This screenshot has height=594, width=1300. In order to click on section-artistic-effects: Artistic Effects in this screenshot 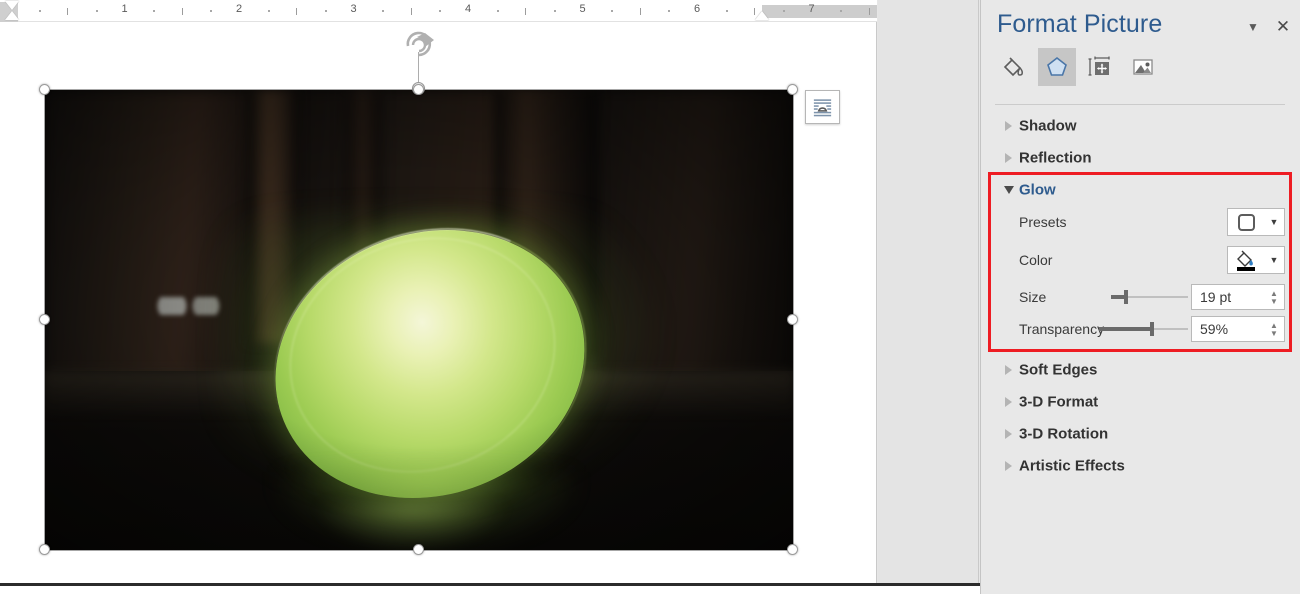, I will do `click(1140, 466)`.